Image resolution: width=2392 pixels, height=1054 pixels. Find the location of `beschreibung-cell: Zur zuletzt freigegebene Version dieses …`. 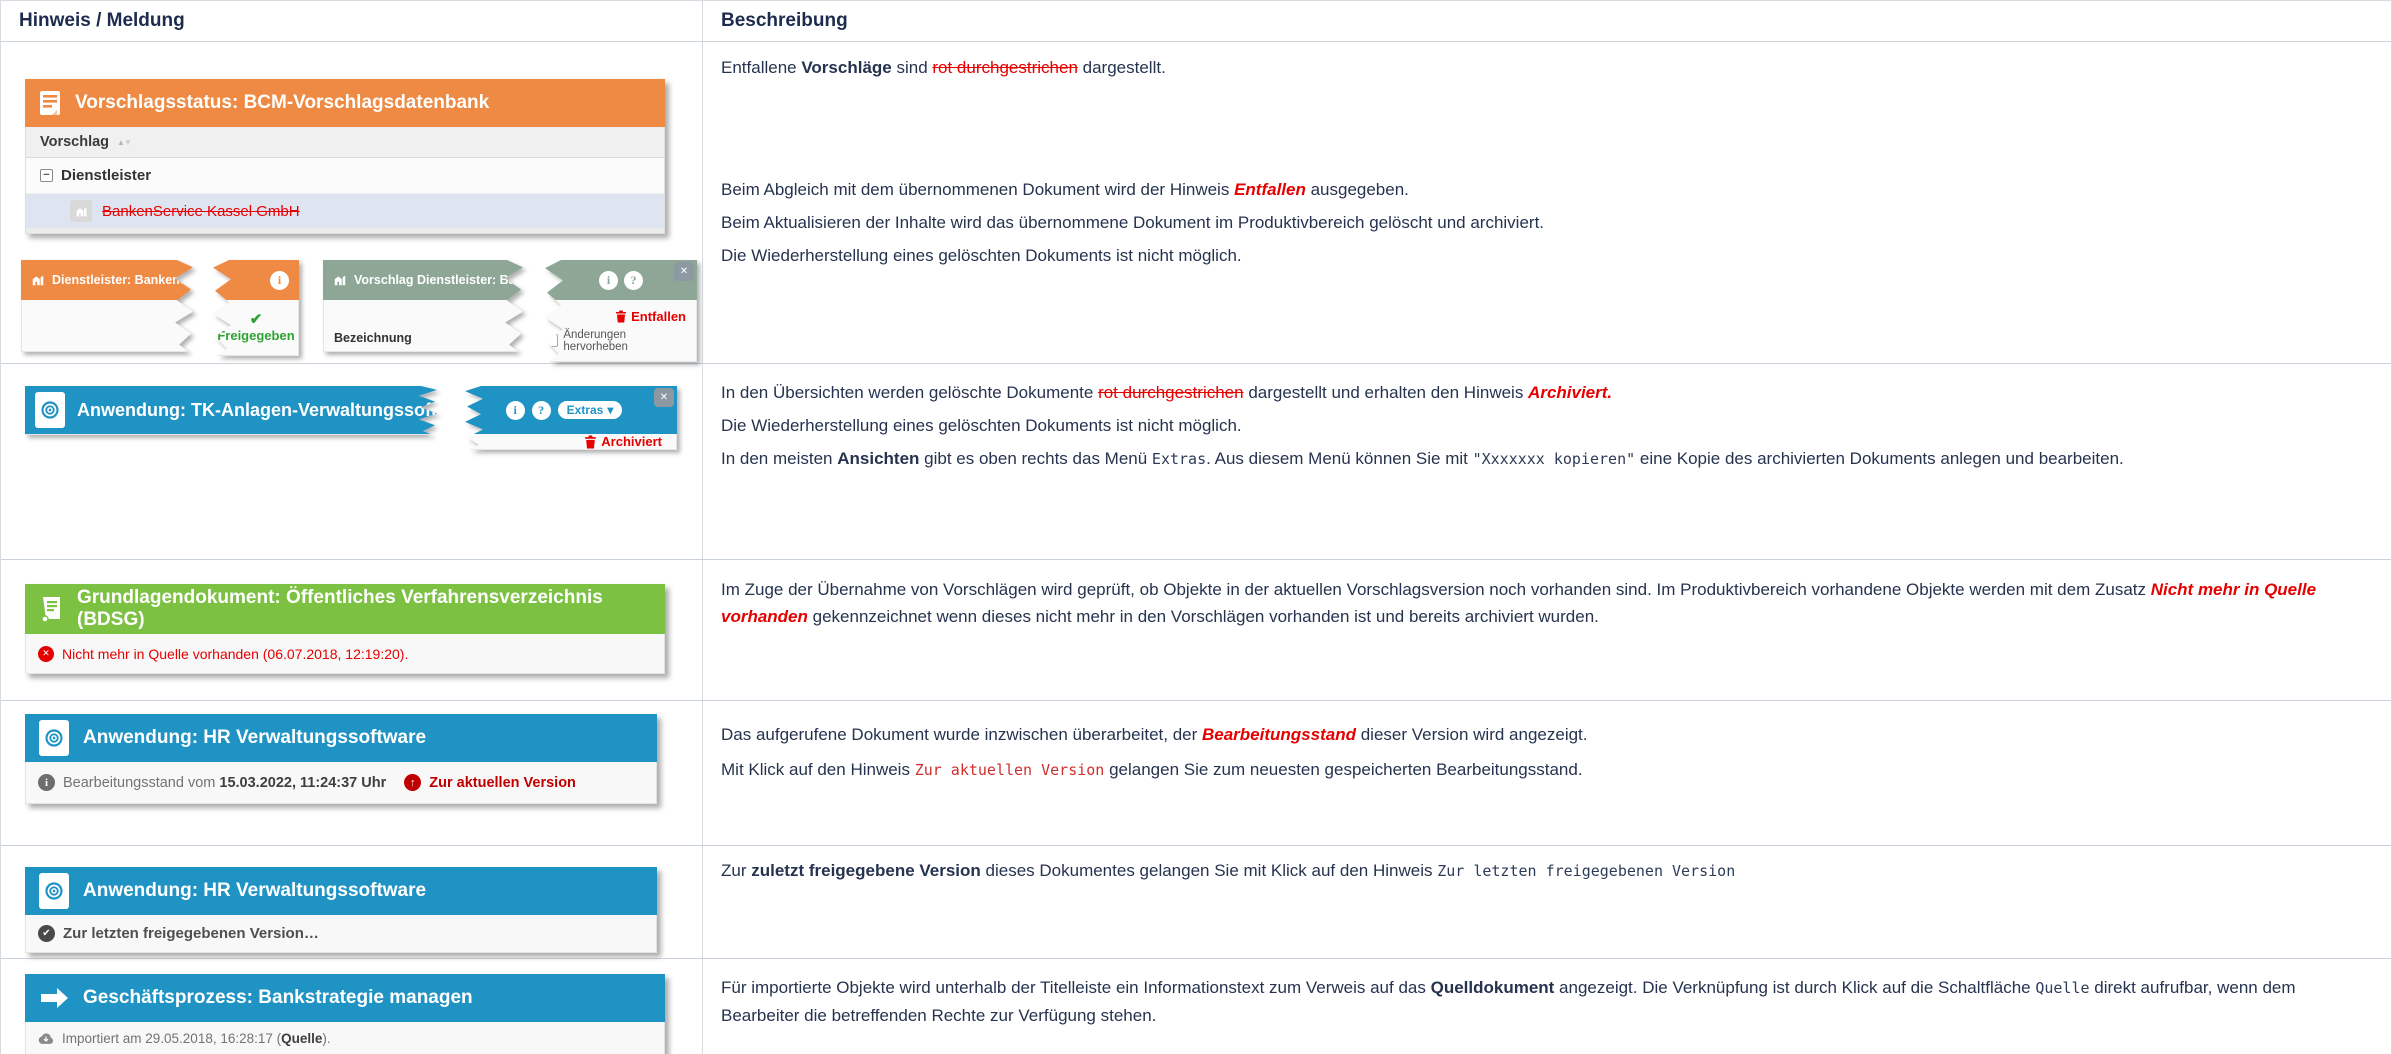

beschreibung-cell: Zur zuletzt freigegebene Version dieses … is located at coordinates (1547, 902).